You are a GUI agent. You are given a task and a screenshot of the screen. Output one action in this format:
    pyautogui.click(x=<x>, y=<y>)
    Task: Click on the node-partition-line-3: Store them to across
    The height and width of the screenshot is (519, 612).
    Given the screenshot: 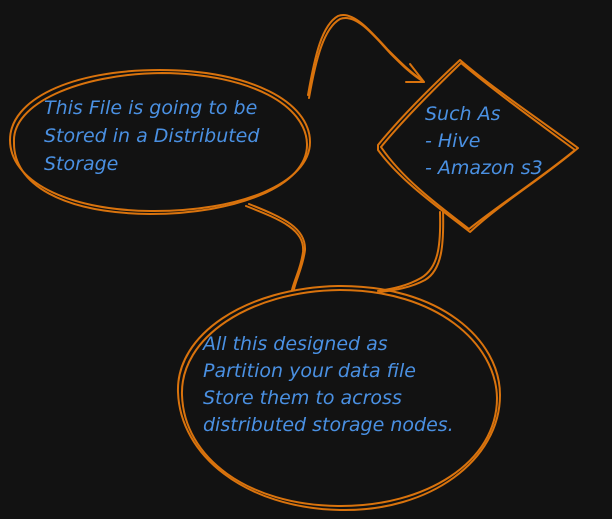 What is the action you would take?
    pyautogui.click(x=302, y=398)
    